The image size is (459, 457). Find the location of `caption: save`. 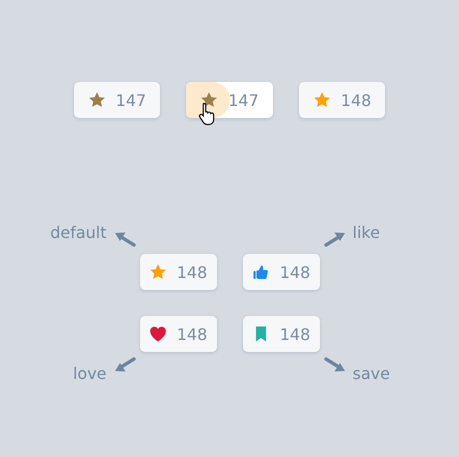

caption: save is located at coordinates (371, 373).